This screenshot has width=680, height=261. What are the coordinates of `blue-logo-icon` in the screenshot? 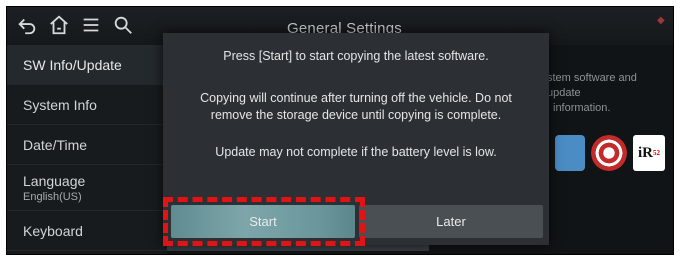 It's located at (570, 153).